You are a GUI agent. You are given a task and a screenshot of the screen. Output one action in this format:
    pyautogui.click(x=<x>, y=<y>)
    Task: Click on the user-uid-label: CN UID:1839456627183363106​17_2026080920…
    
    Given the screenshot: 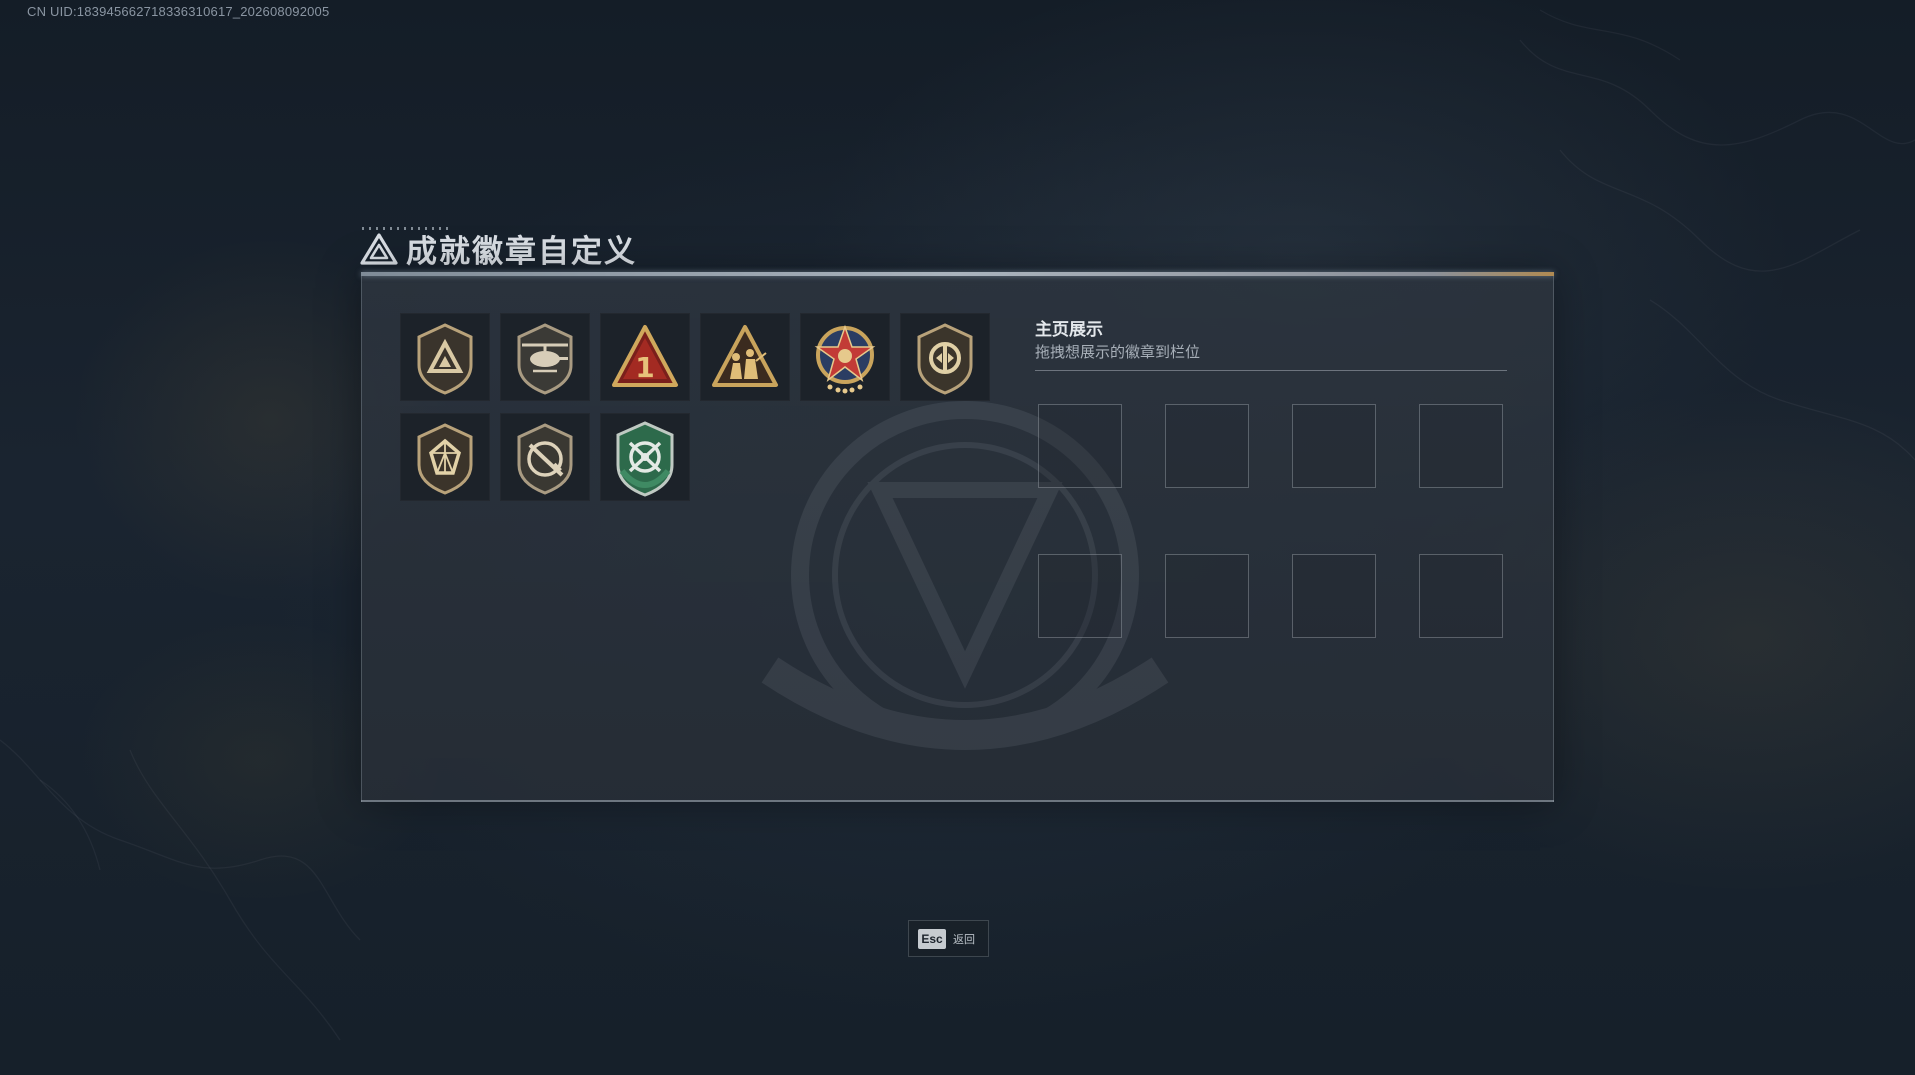 What is the action you would take?
    pyautogui.click(x=178, y=11)
    